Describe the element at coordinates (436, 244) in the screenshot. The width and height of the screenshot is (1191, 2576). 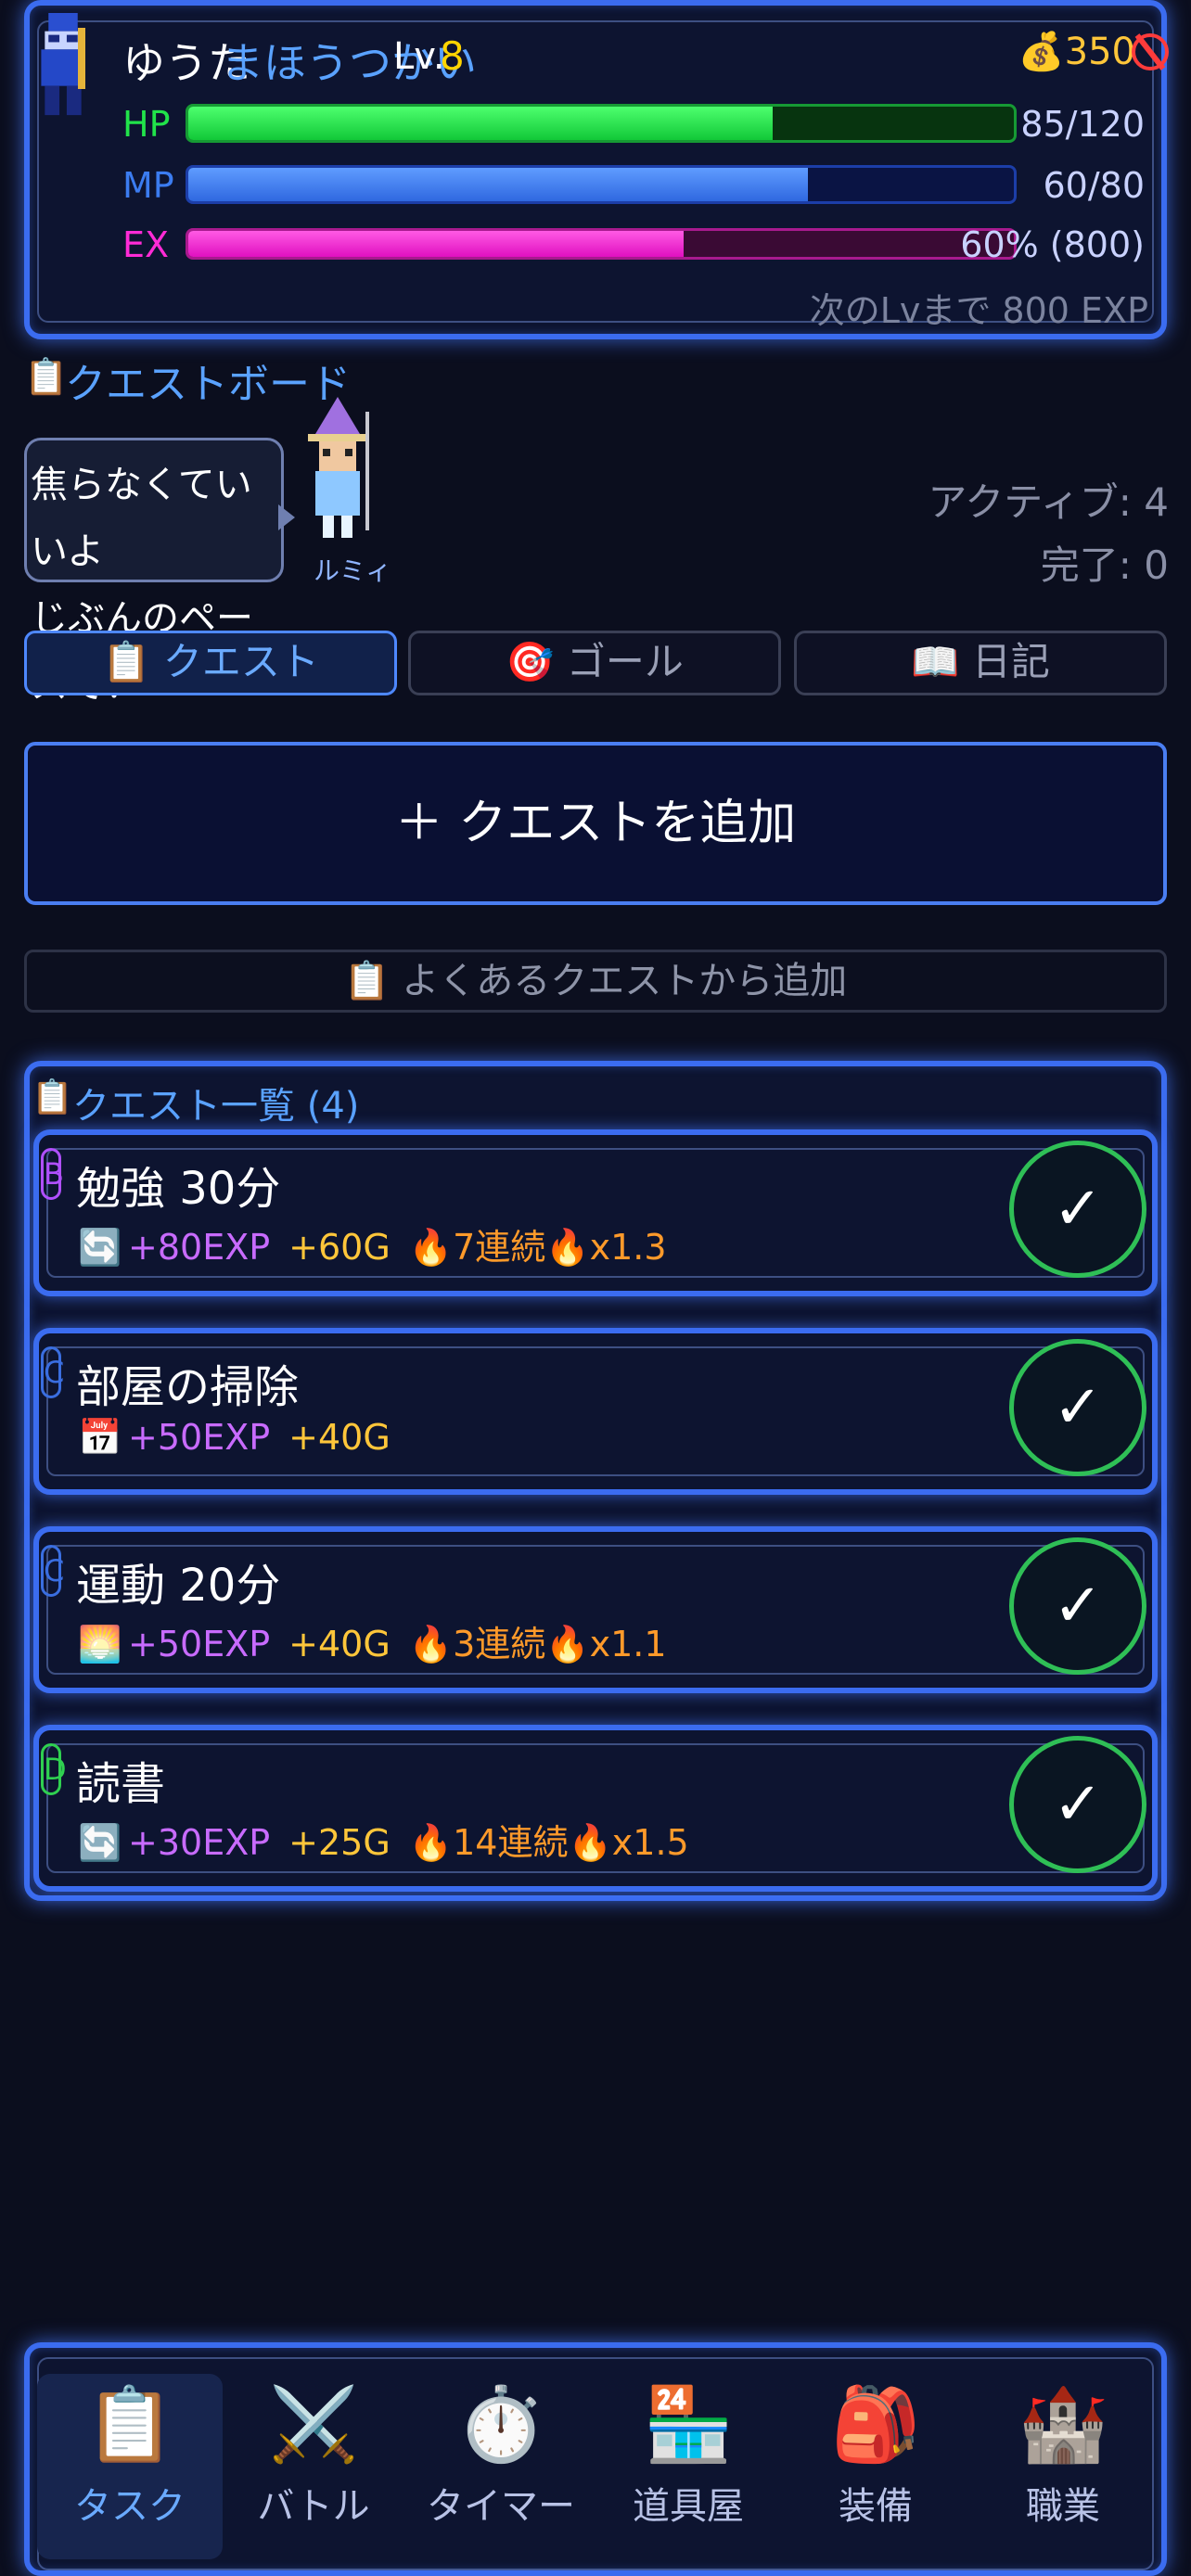
I see `ex-bar-fill` at that location.